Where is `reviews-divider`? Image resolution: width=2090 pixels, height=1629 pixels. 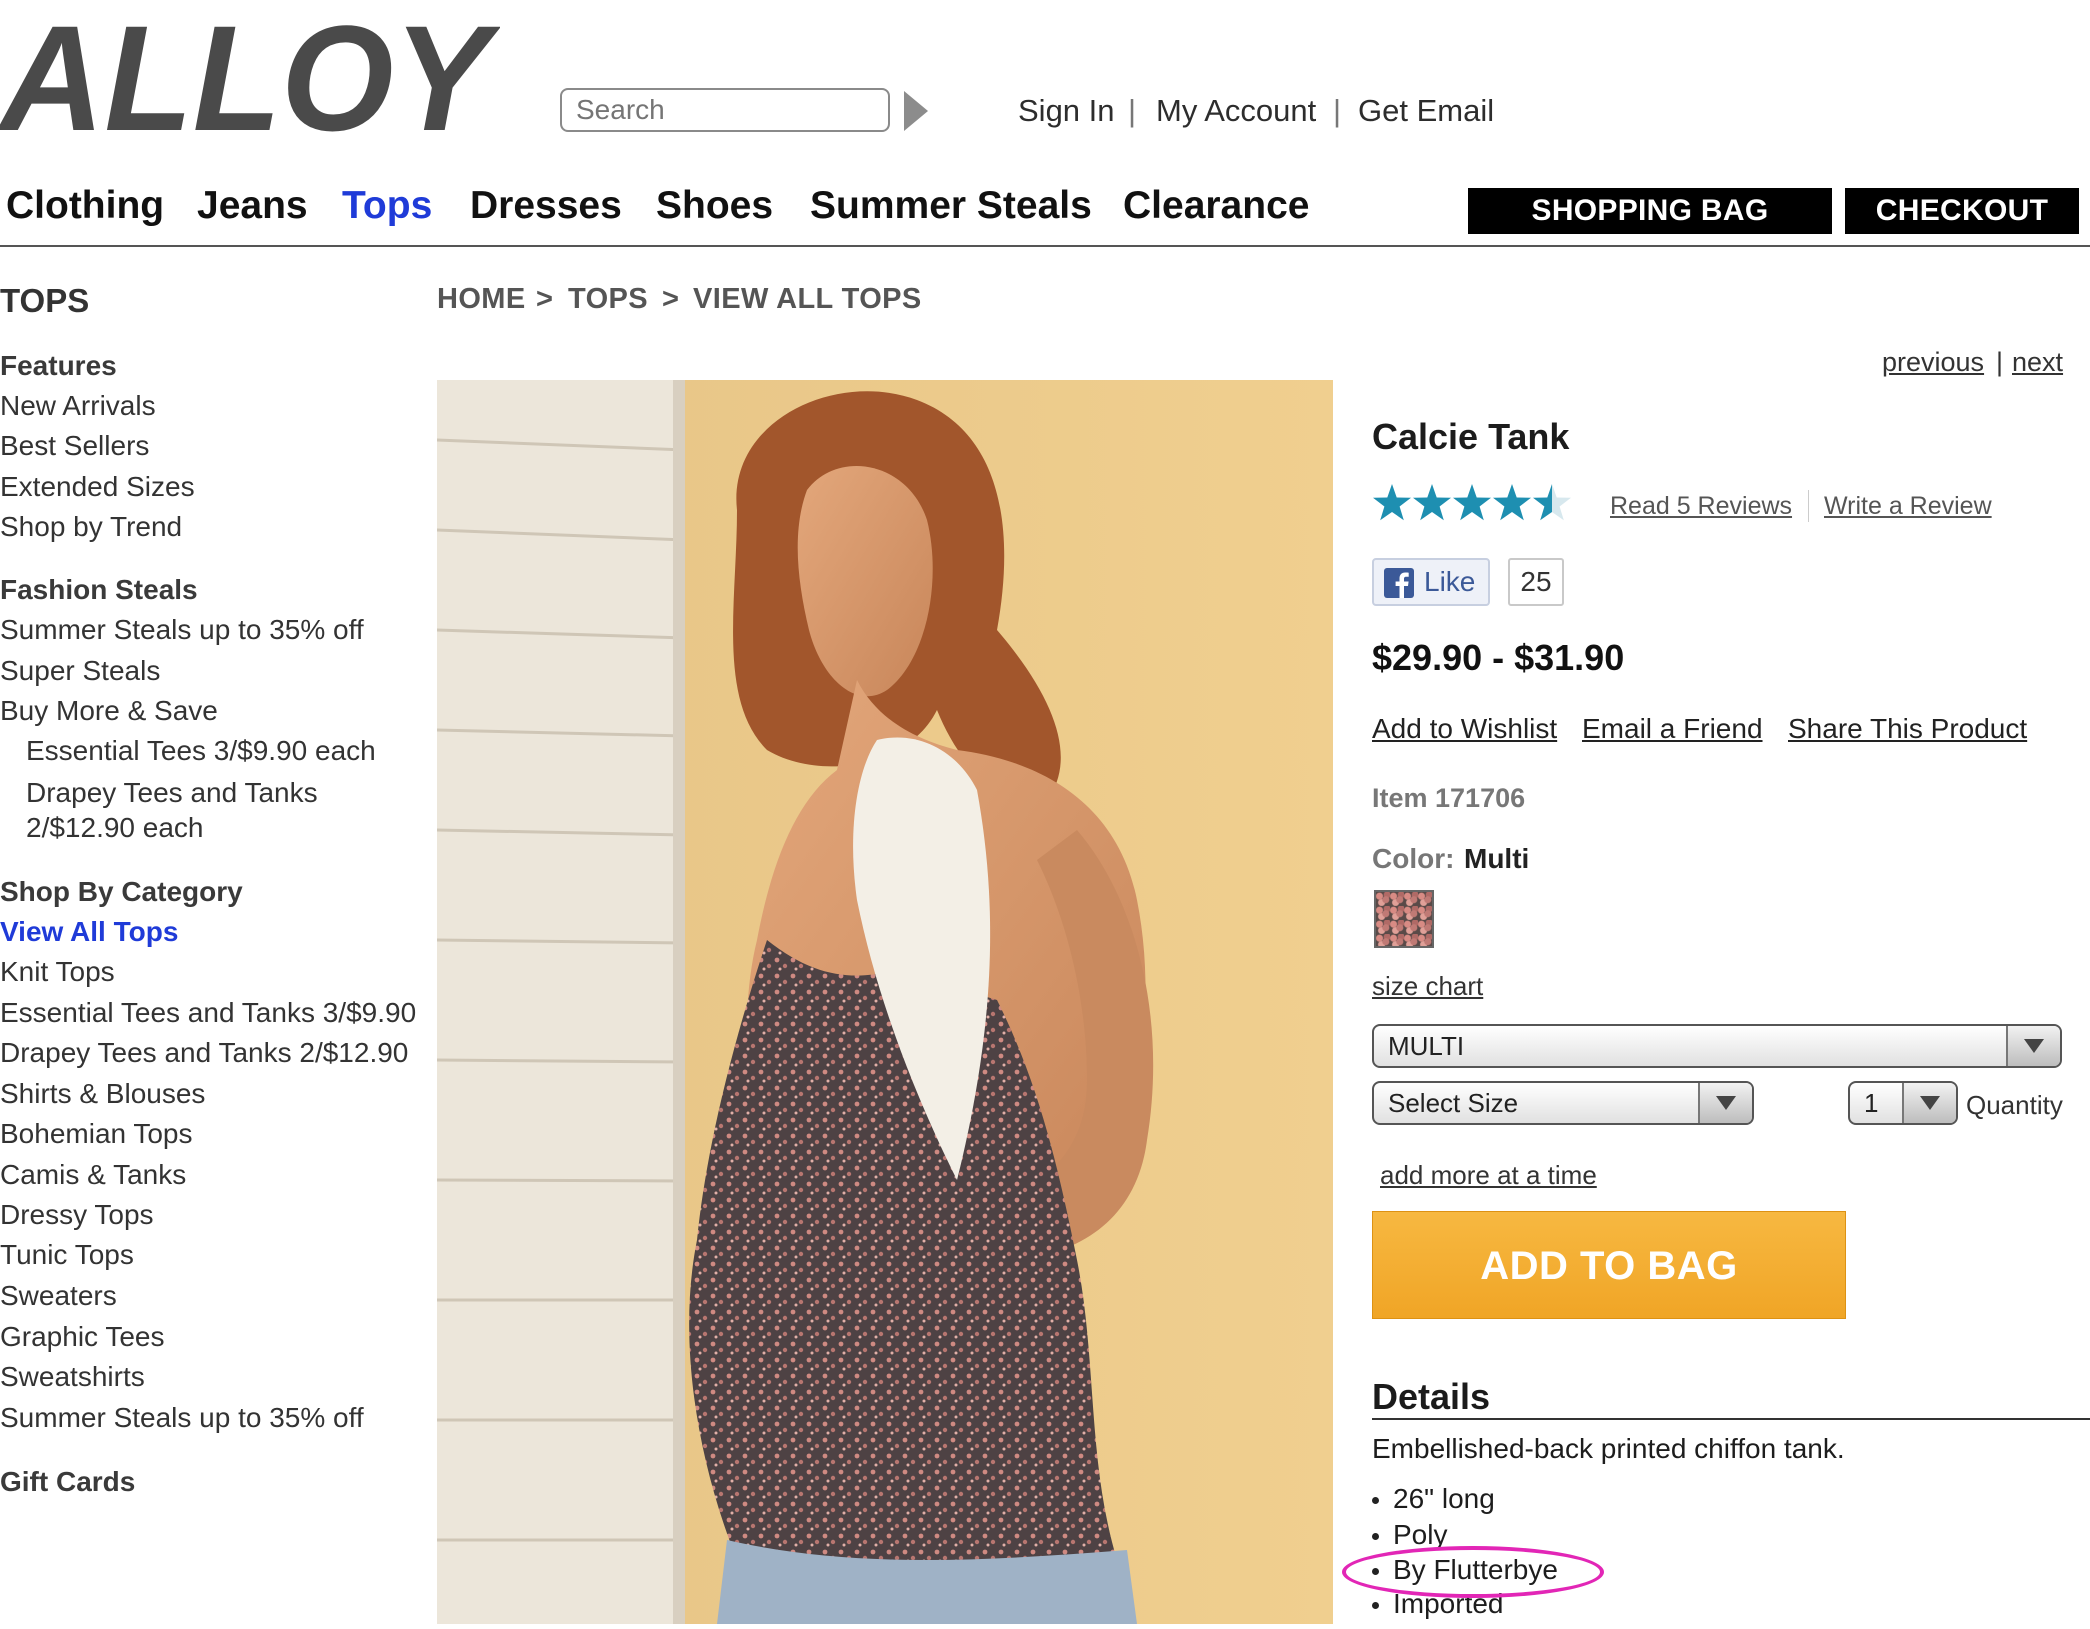
reviews-divider is located at coordinates (1808, 506).